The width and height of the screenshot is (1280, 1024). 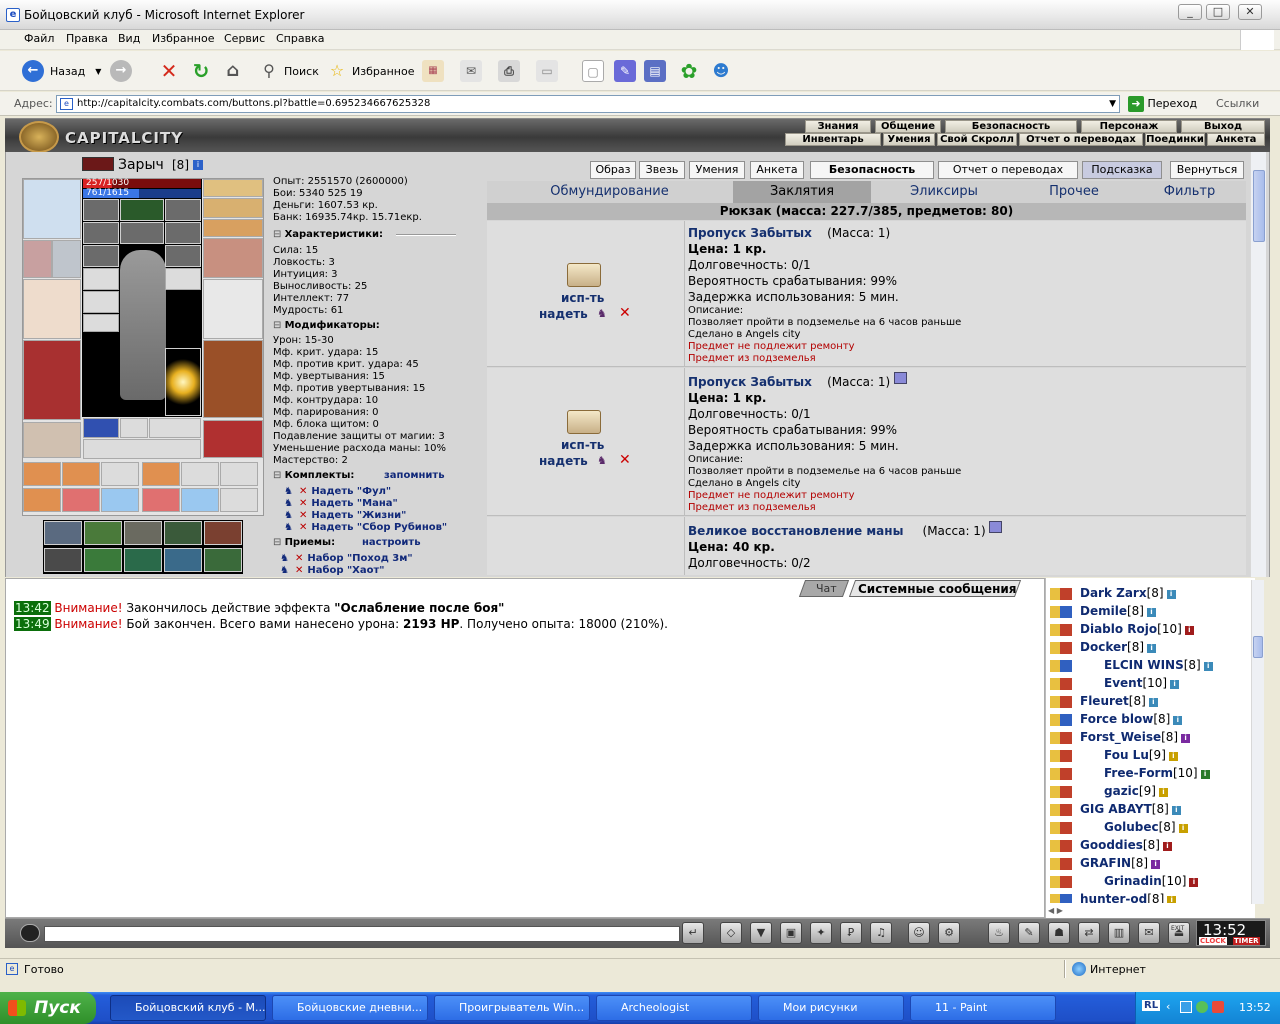 I want to click on forward-button: →, so click(x=121, y=71).